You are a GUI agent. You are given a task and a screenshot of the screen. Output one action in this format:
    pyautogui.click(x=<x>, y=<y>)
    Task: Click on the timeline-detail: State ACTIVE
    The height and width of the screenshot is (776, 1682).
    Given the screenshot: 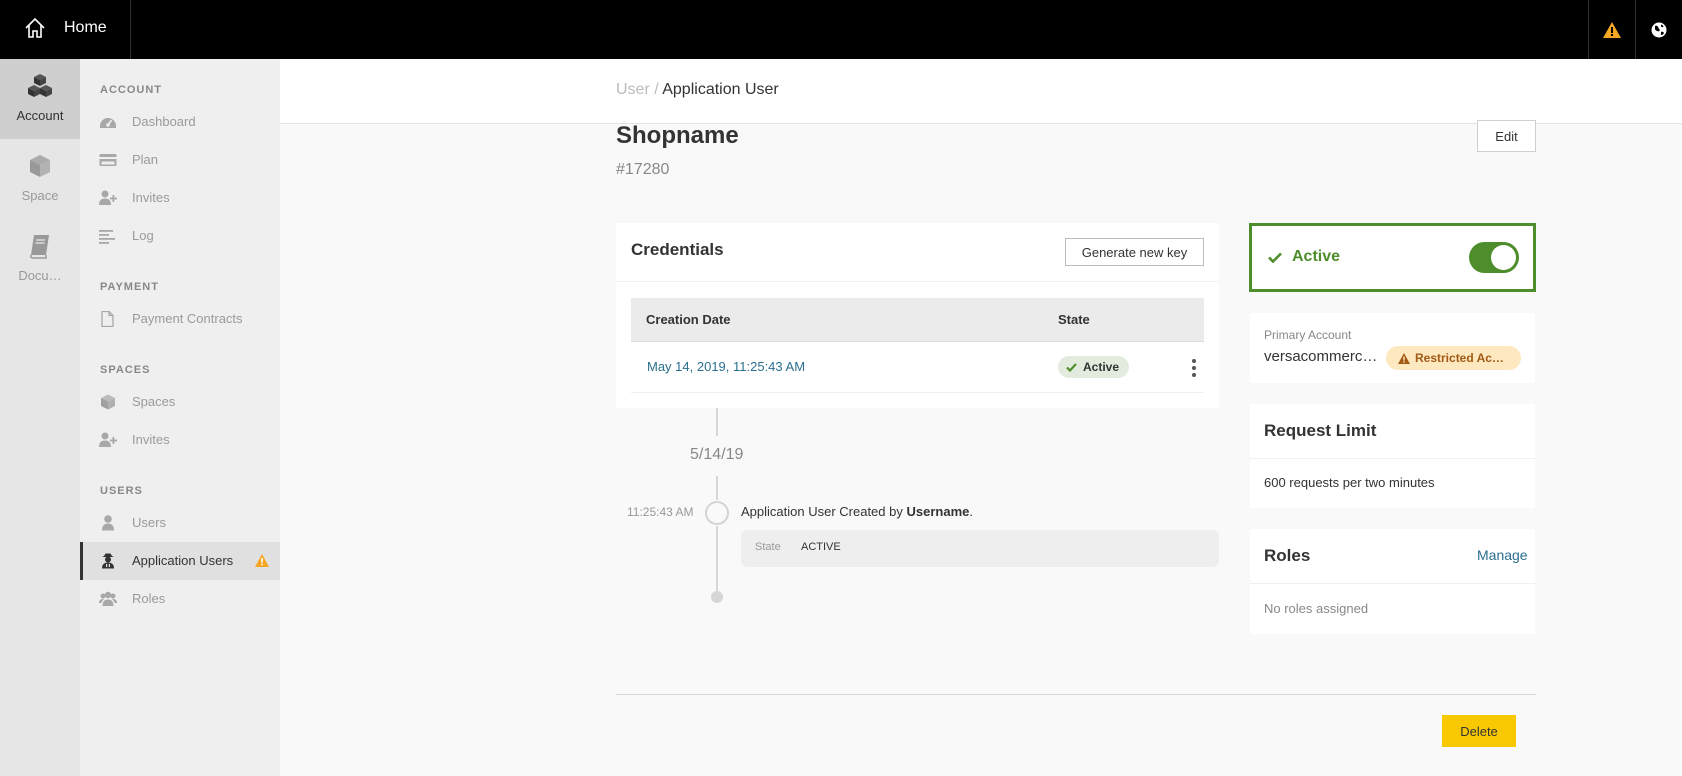 What is the action you would take?
    pyautogui.click(x=980, y=548)
    